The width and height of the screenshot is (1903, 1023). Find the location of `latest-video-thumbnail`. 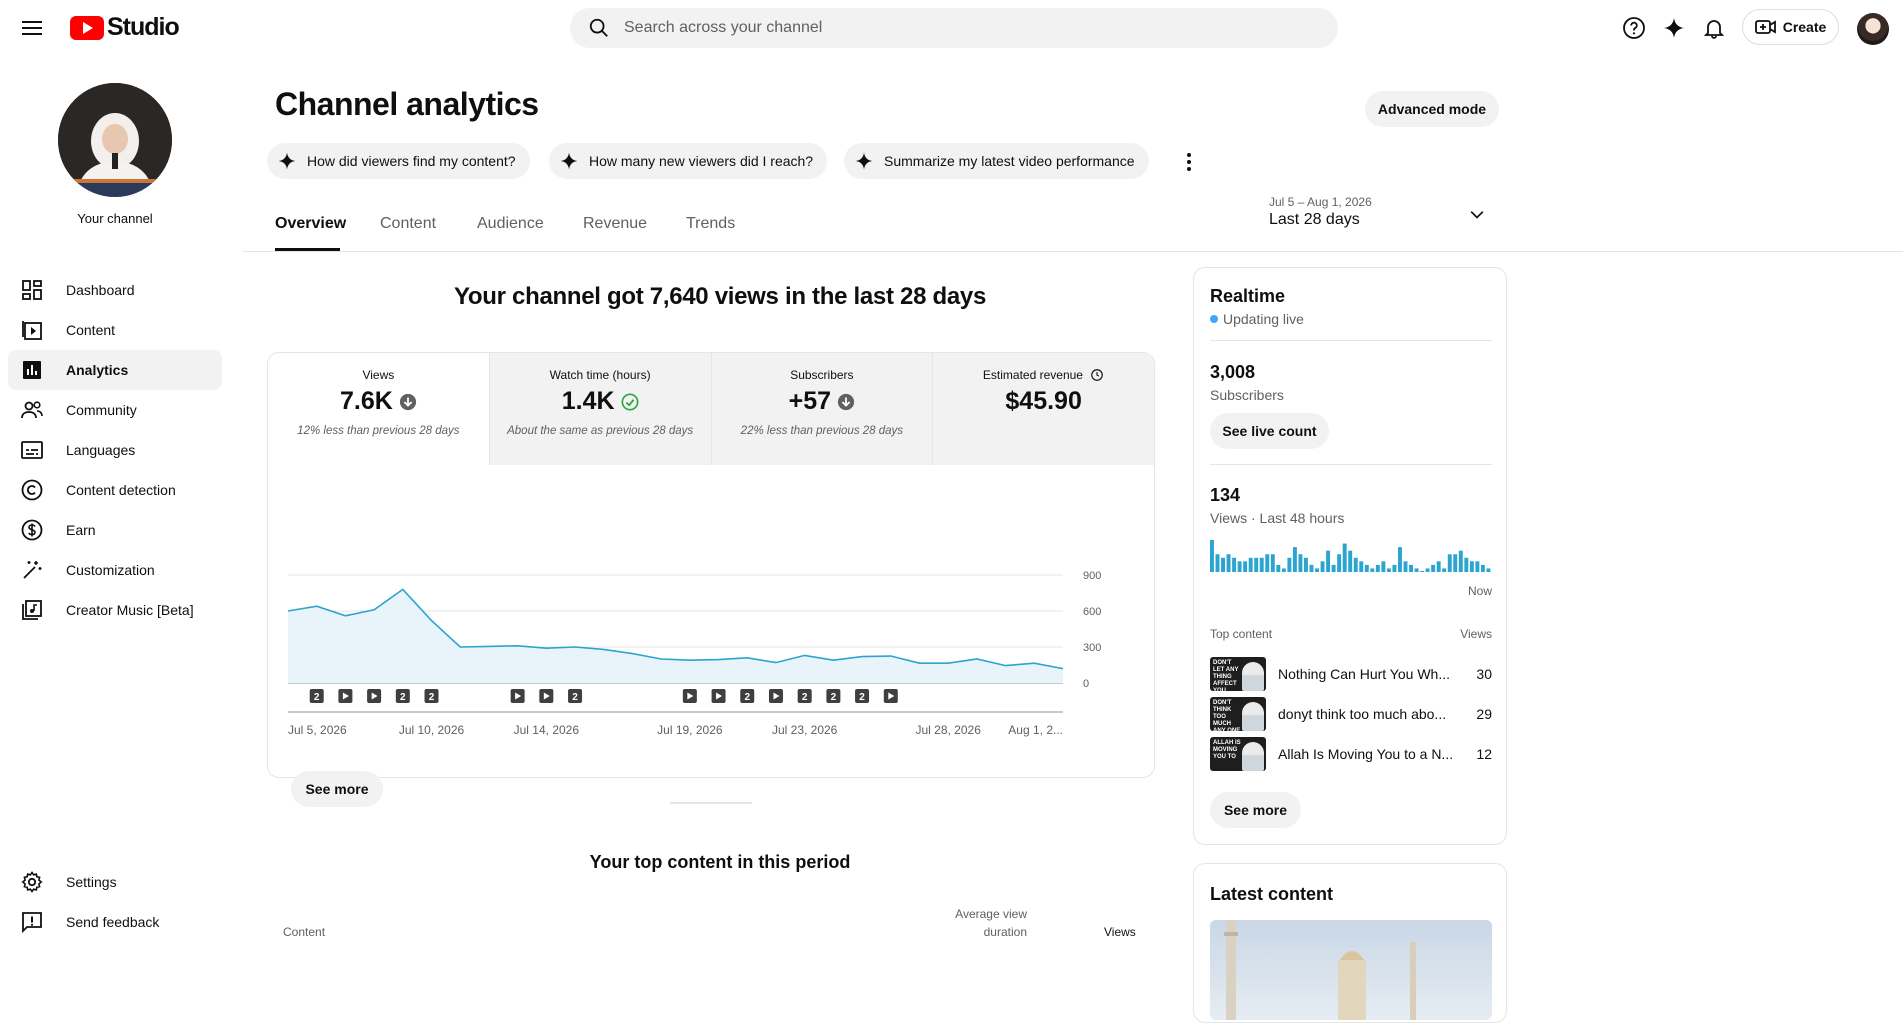

latest-video-thumbnail is located at coordinates (1351, 970).